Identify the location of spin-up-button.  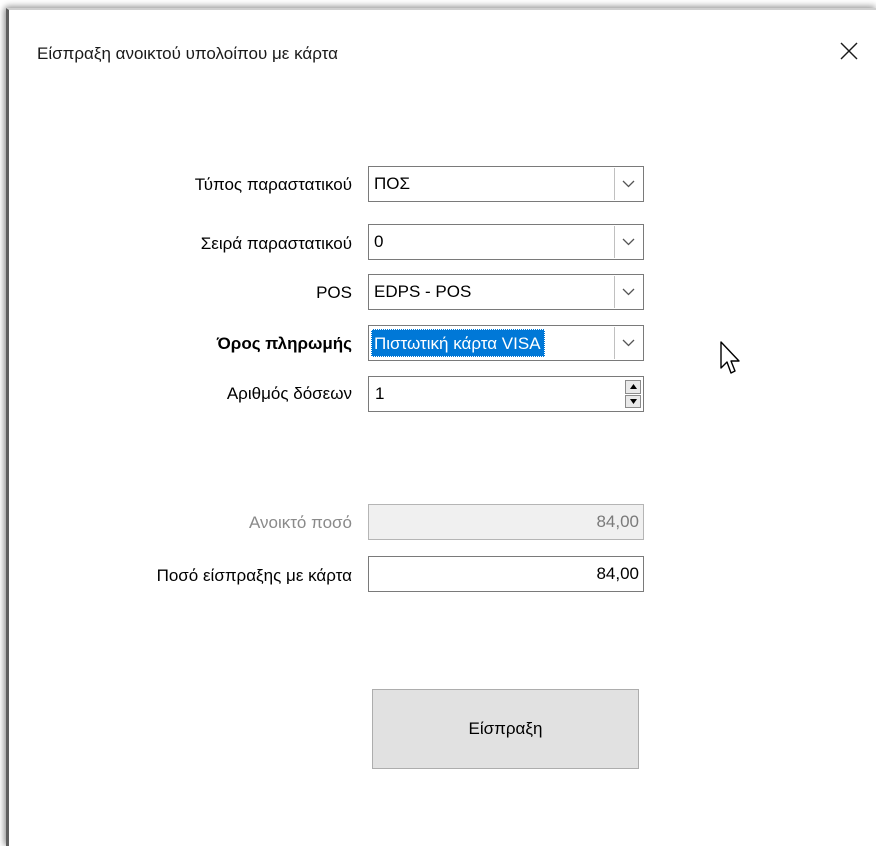
(633, 387).